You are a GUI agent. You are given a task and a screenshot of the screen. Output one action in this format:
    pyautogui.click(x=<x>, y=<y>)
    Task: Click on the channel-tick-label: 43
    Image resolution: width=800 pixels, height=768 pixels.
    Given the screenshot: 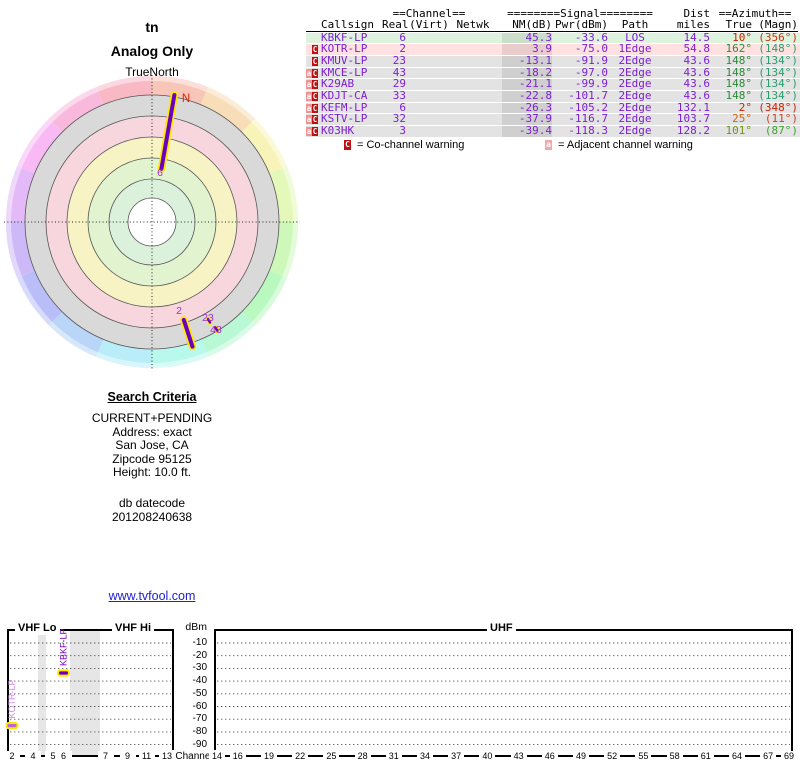 What is the action you would take?
    pyautogui.click(x=518, y=756)
    